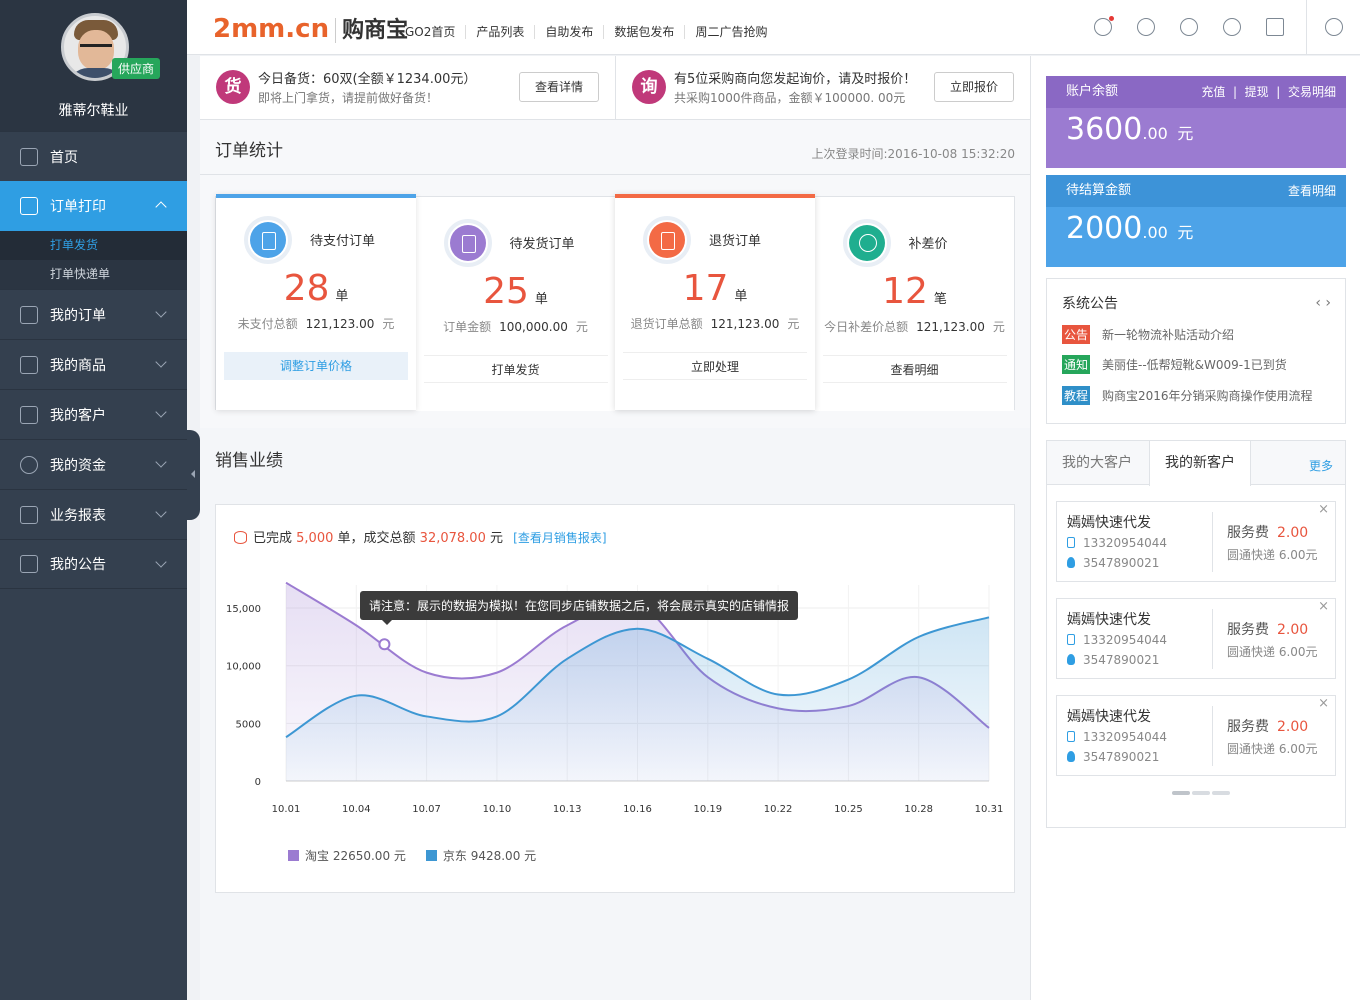  What do you see at coordinates (136, 68) in the screenshot?
I see `role-badge: 供应商` at bounding box center [136, 68].